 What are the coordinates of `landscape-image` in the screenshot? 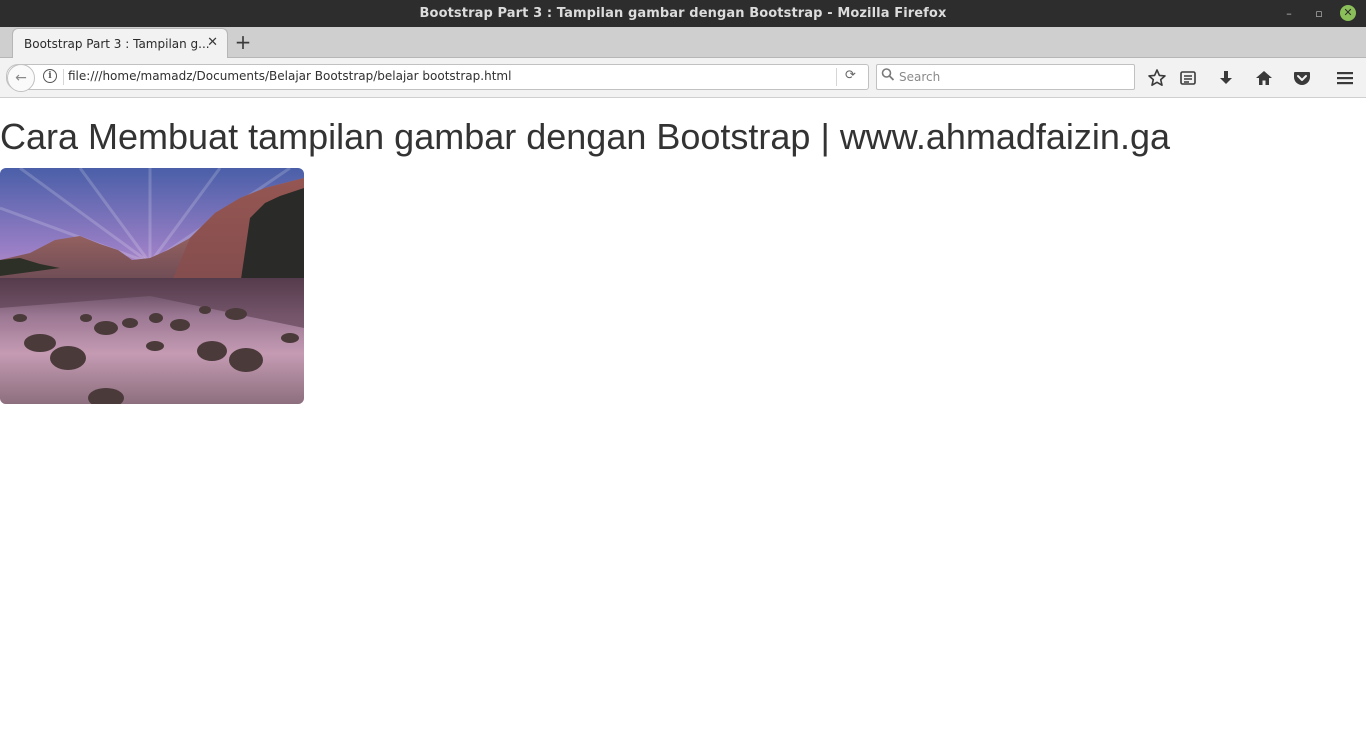 It's located at (152, 286).